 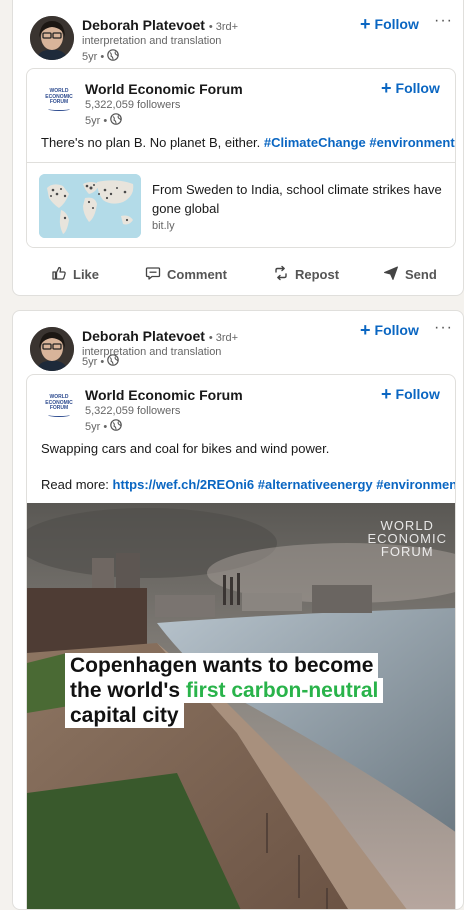 I want to click on repost-button: Repost, so click(x=306, y=274).